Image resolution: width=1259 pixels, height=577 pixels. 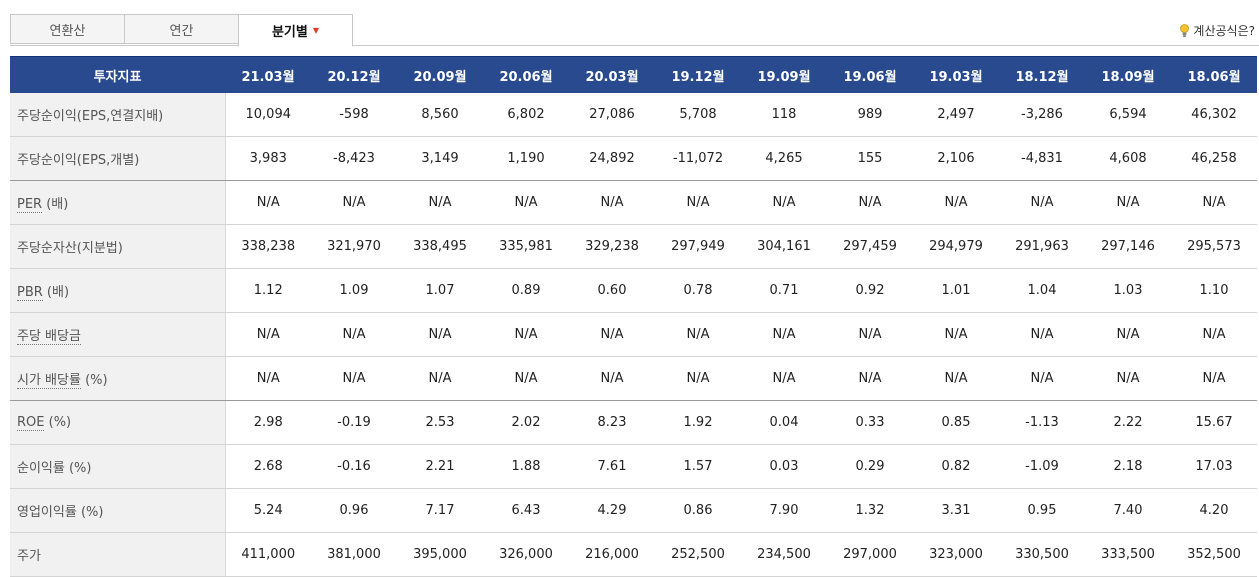 What do you see at coordinates (1128, 510) in the screenshot?
I see `value-cell: 7.40` at bounding box center [1128, 510].